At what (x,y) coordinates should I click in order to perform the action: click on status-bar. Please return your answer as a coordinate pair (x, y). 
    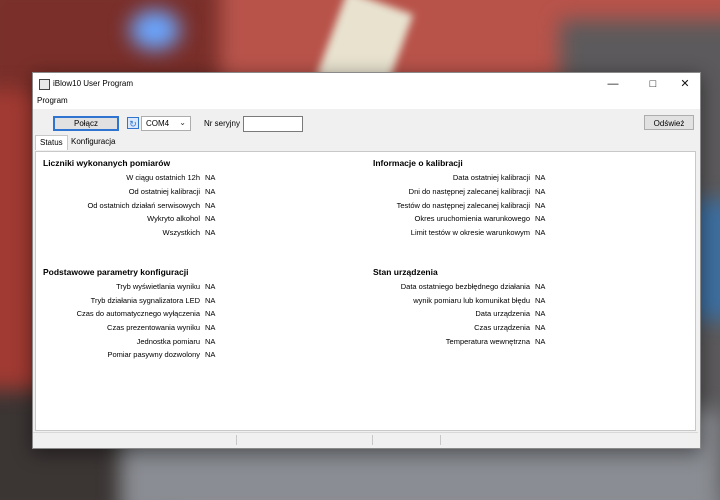
    Looking at the image, I should click on (365, 439).